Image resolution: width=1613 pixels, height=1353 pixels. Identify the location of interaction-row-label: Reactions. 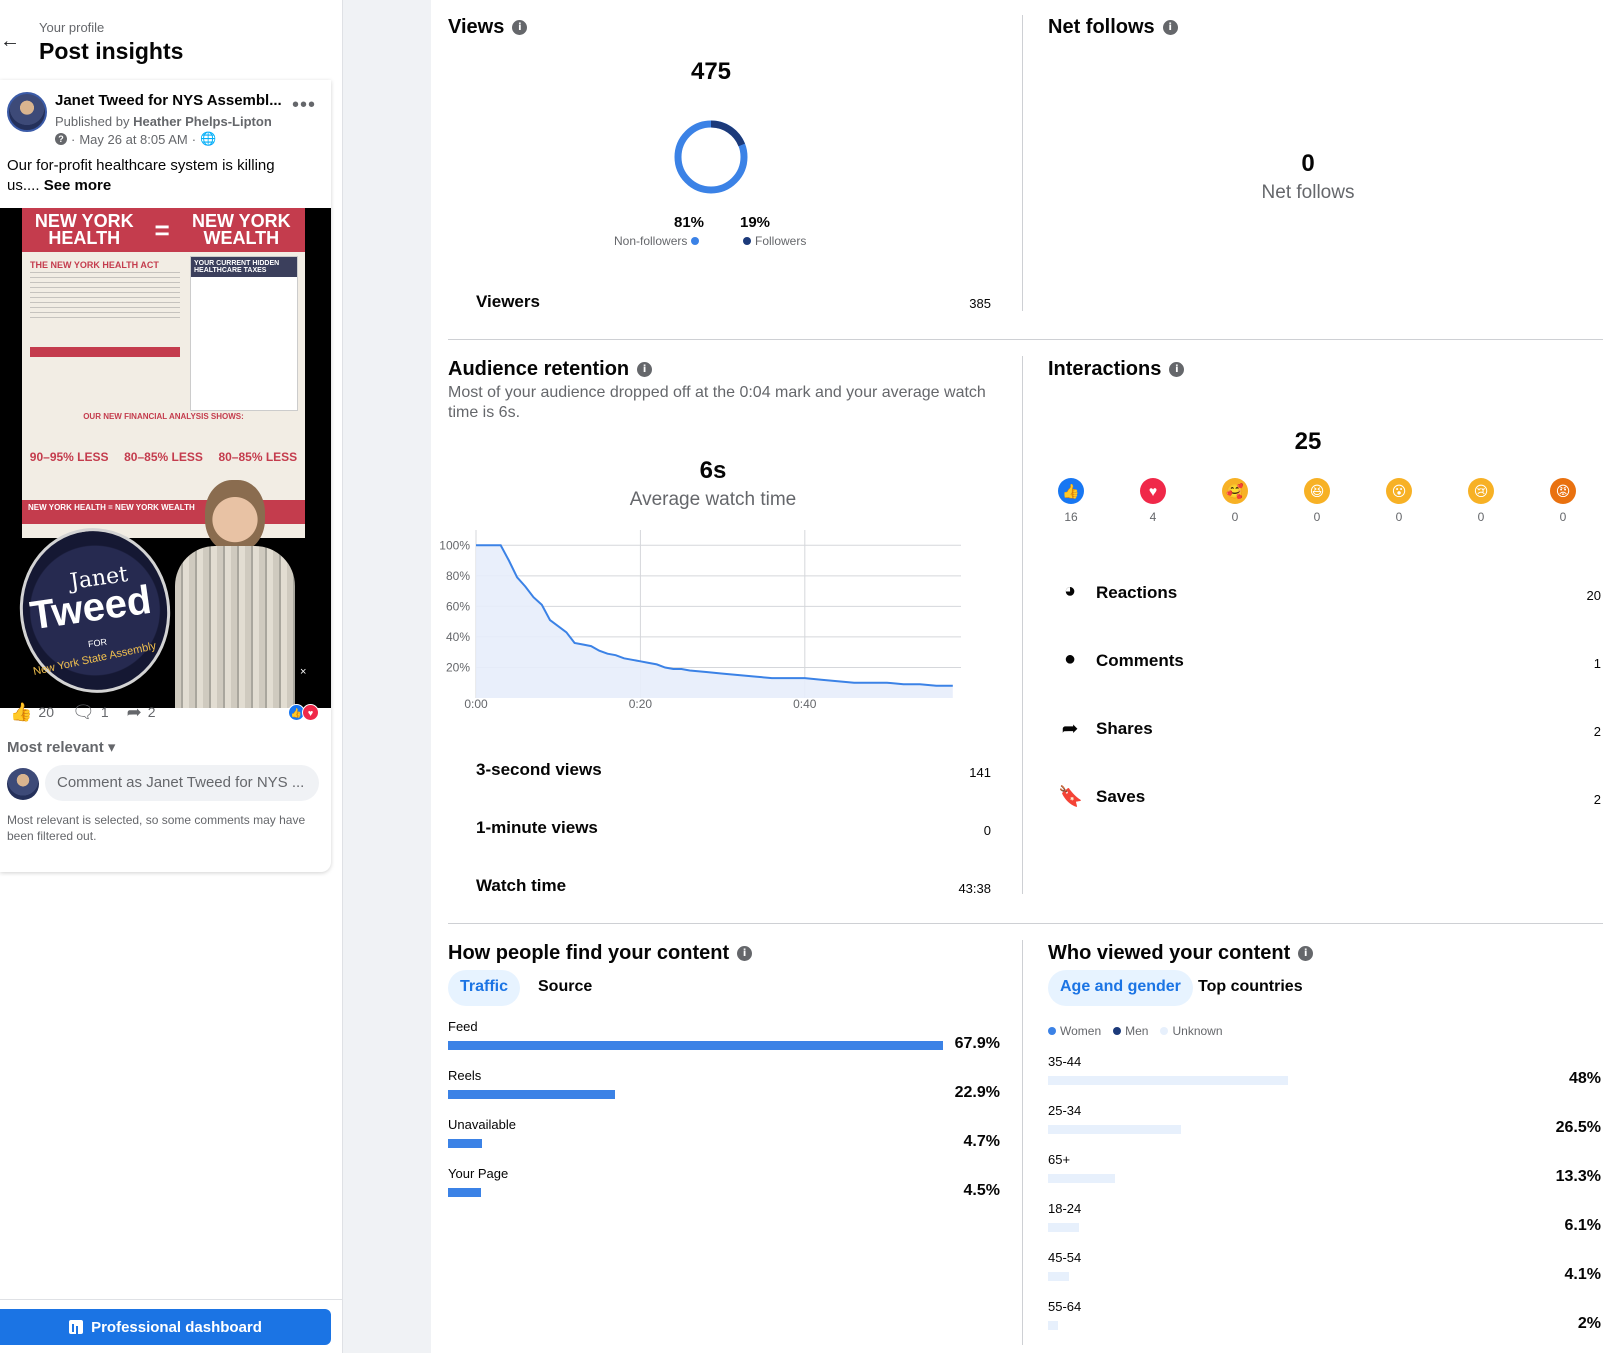
(1137, 592).